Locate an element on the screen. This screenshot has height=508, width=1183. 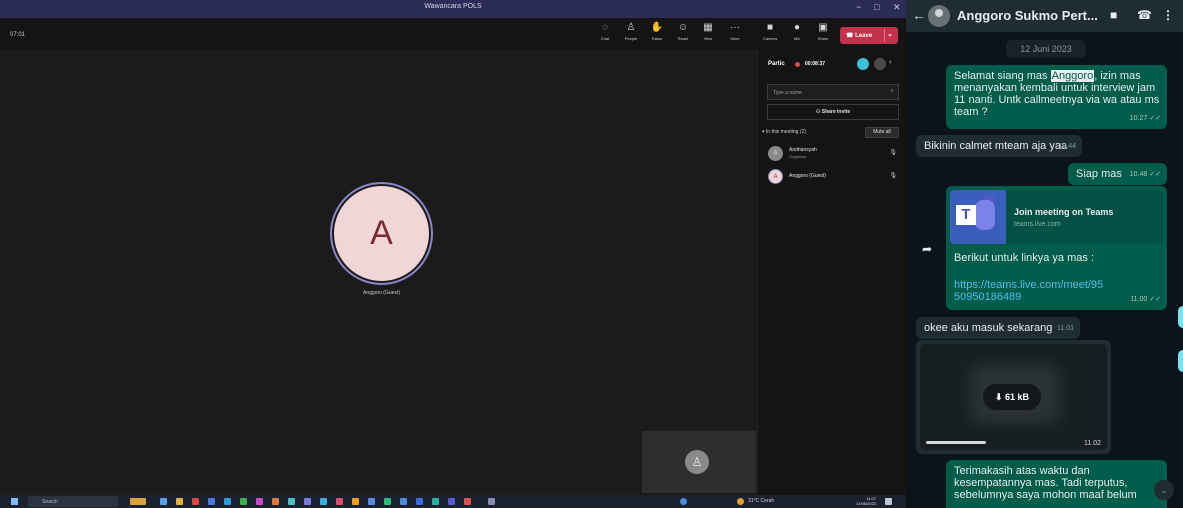
participant-row: A Anggoro (Guest) 🎙 is located at coordinates (833, 177).